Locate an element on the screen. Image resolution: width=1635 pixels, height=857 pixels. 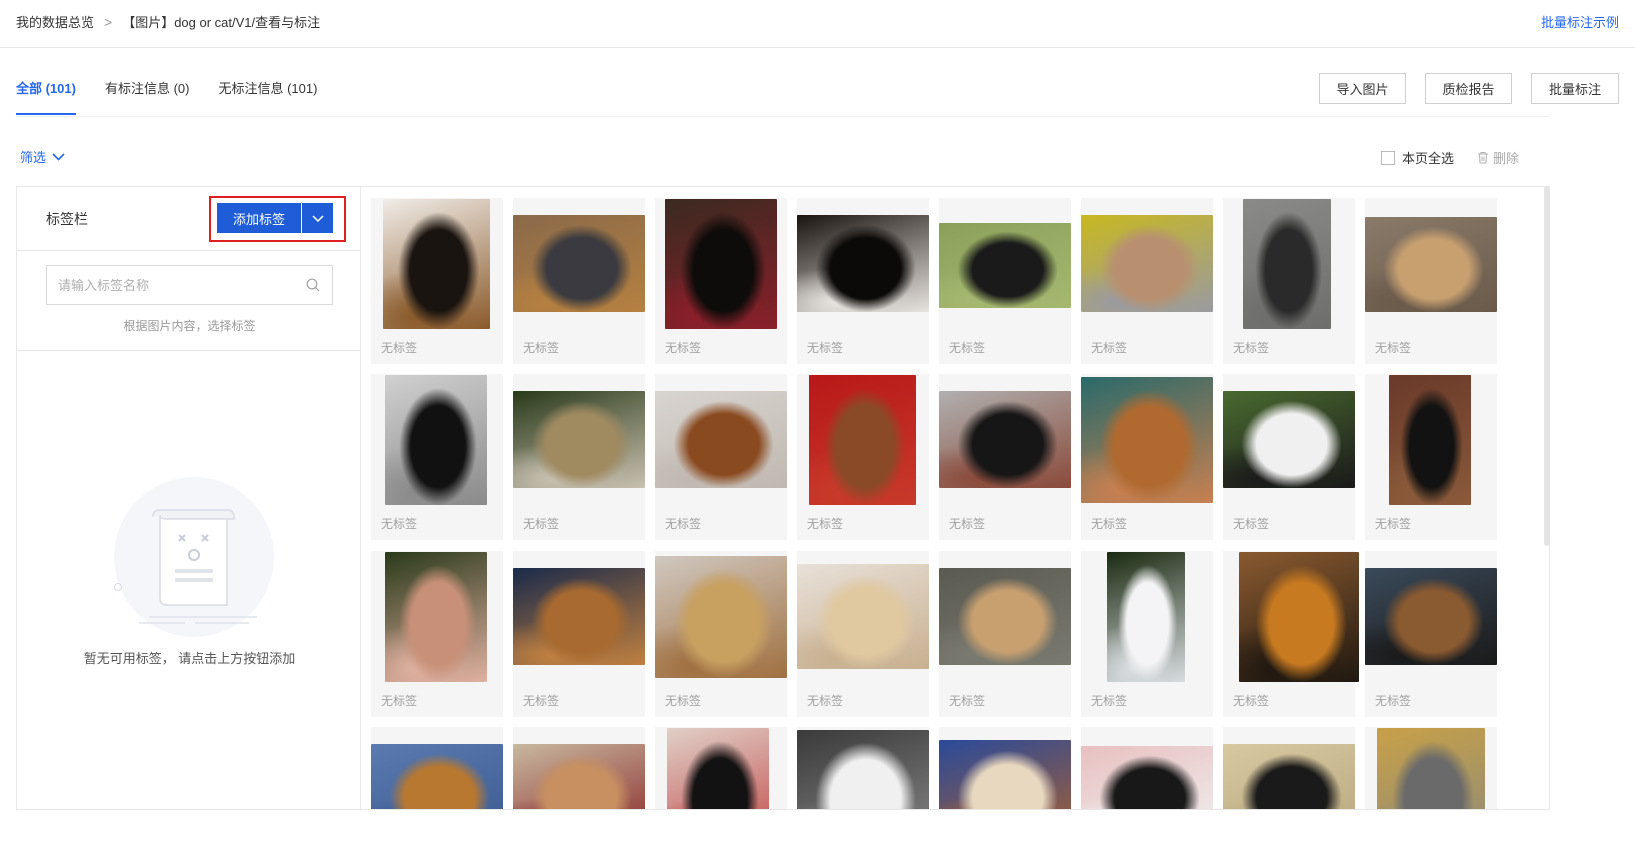
add-label-dropdown is located at coordinates (317, 218).